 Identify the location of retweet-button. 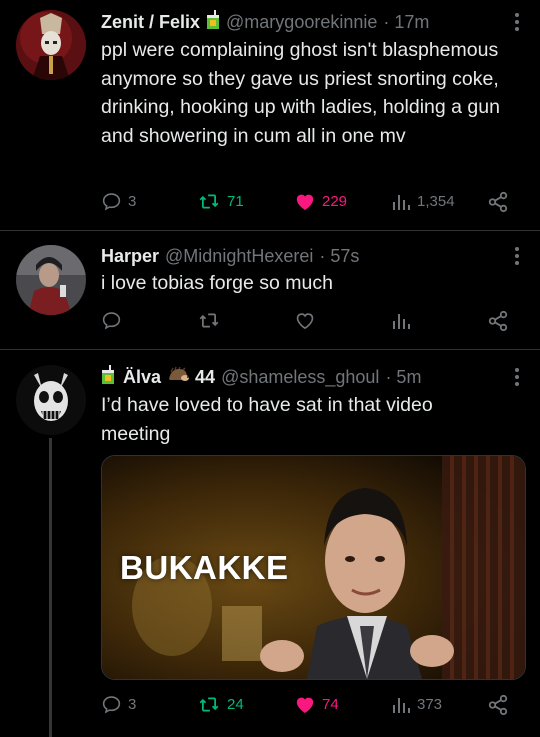
(212, 320).